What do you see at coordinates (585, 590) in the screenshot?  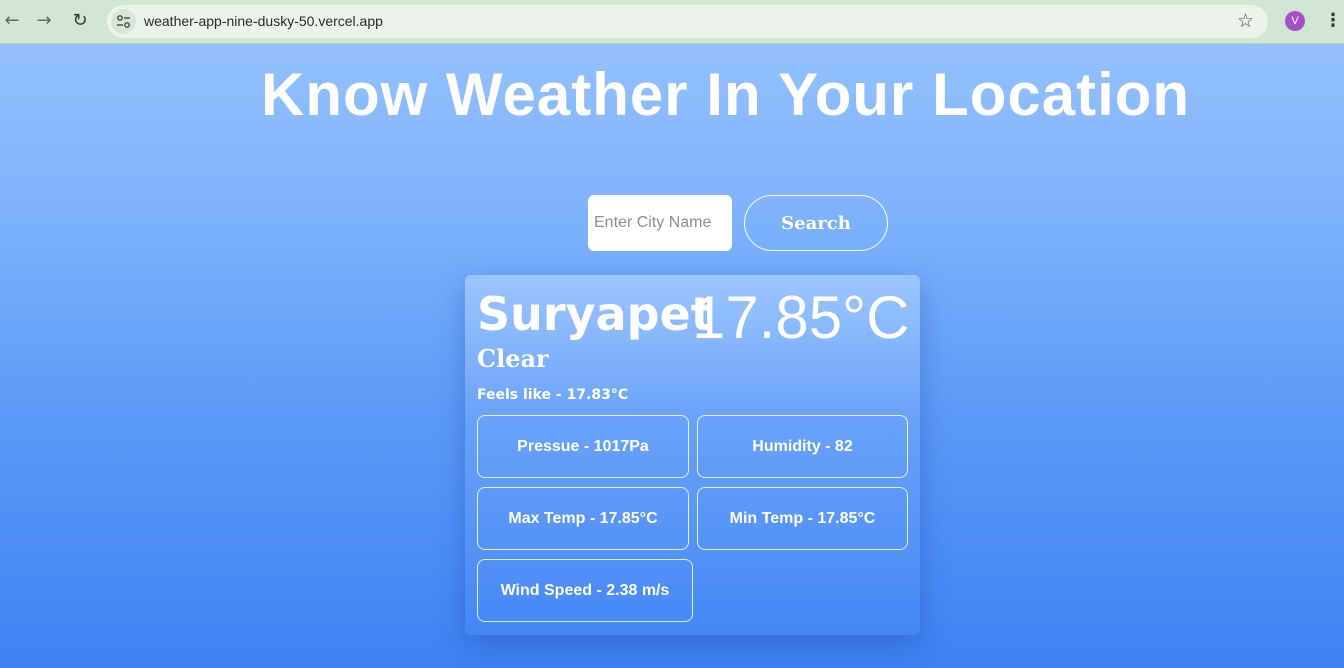 I see `wind-speed-stat: Wind Speed - 2.38 m/s` at bounding box center [585, 590].